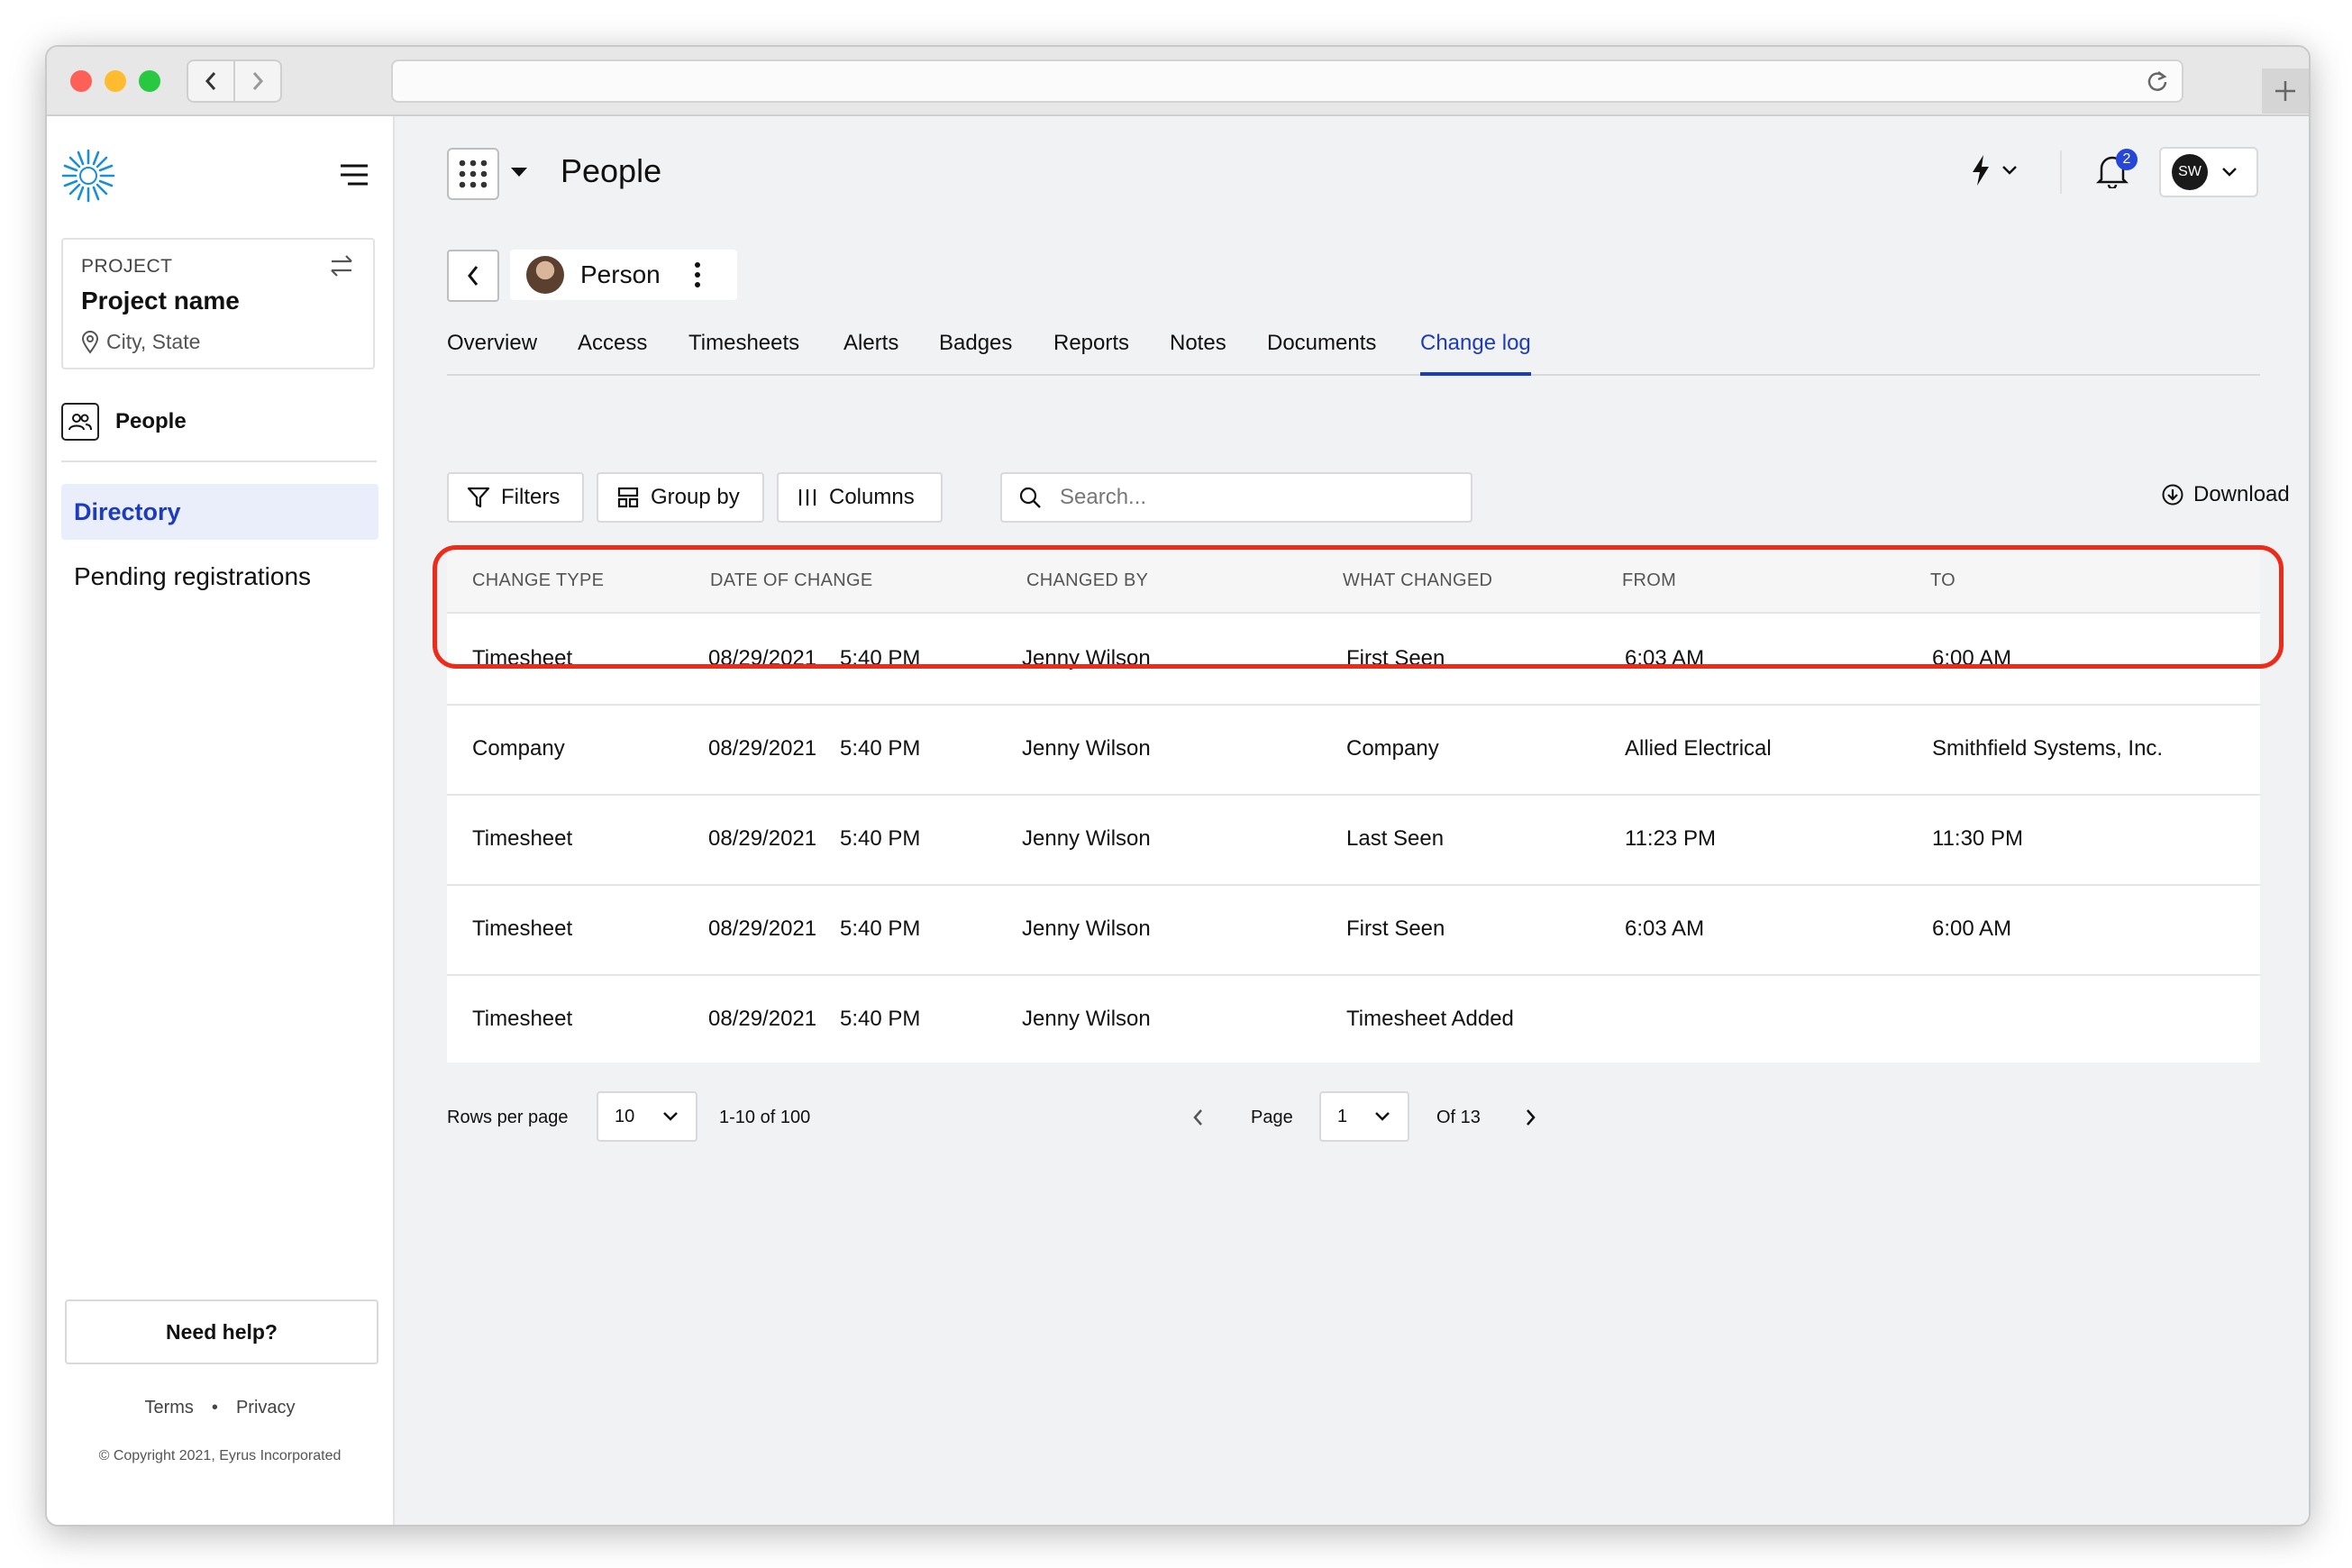 Image resolution: width=2352 pixels, height=1568 pixels. What do you see at coordinates (545, 275) in the screenshot?
I see `person-avatar` at bounding box center [545, 275].